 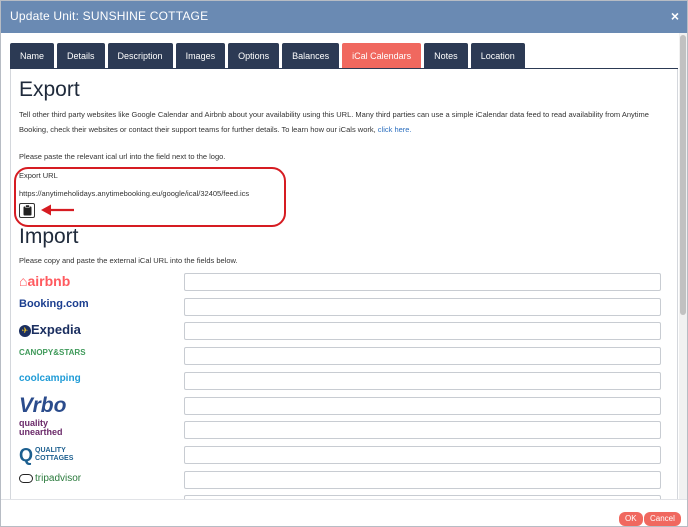 I want to click on cancel-button: Cancel, so click(x=662, y=519).